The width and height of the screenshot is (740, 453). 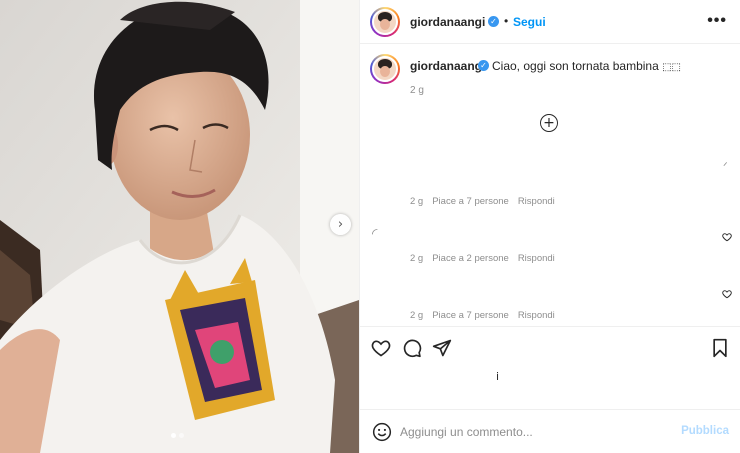 I want to click on caption-time: 2 g, so click(x=417, y=90).